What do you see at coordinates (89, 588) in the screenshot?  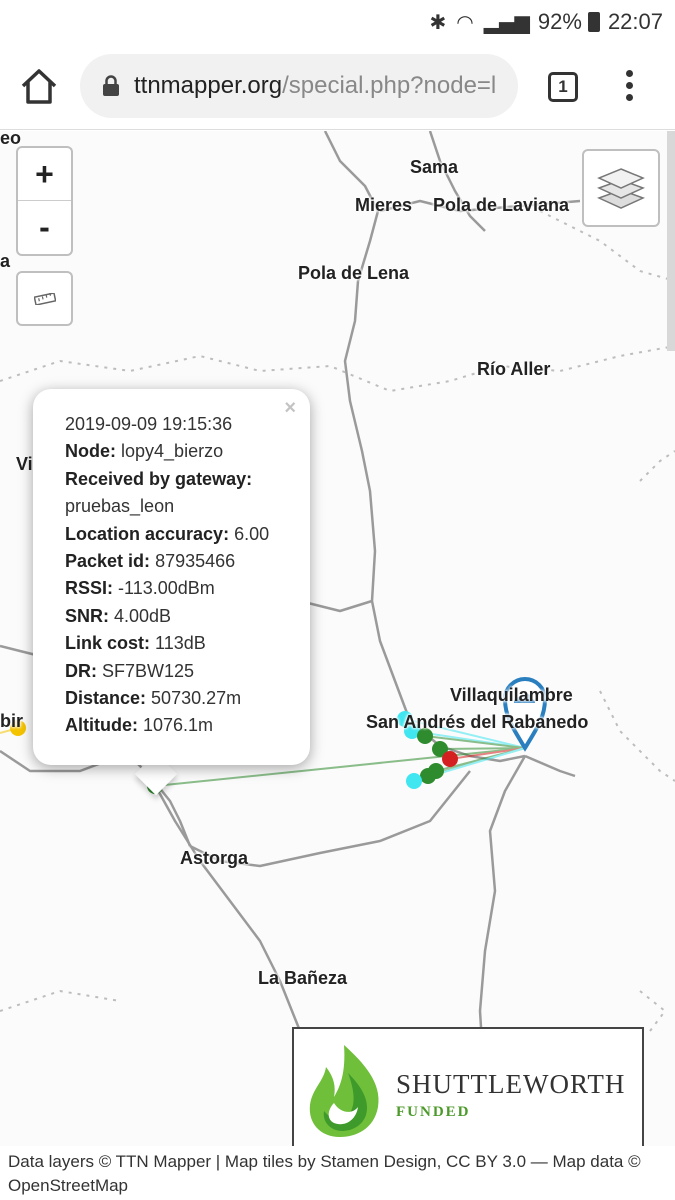 I see `popup-row-label: RSSI:` at bounding box center [89, 588].